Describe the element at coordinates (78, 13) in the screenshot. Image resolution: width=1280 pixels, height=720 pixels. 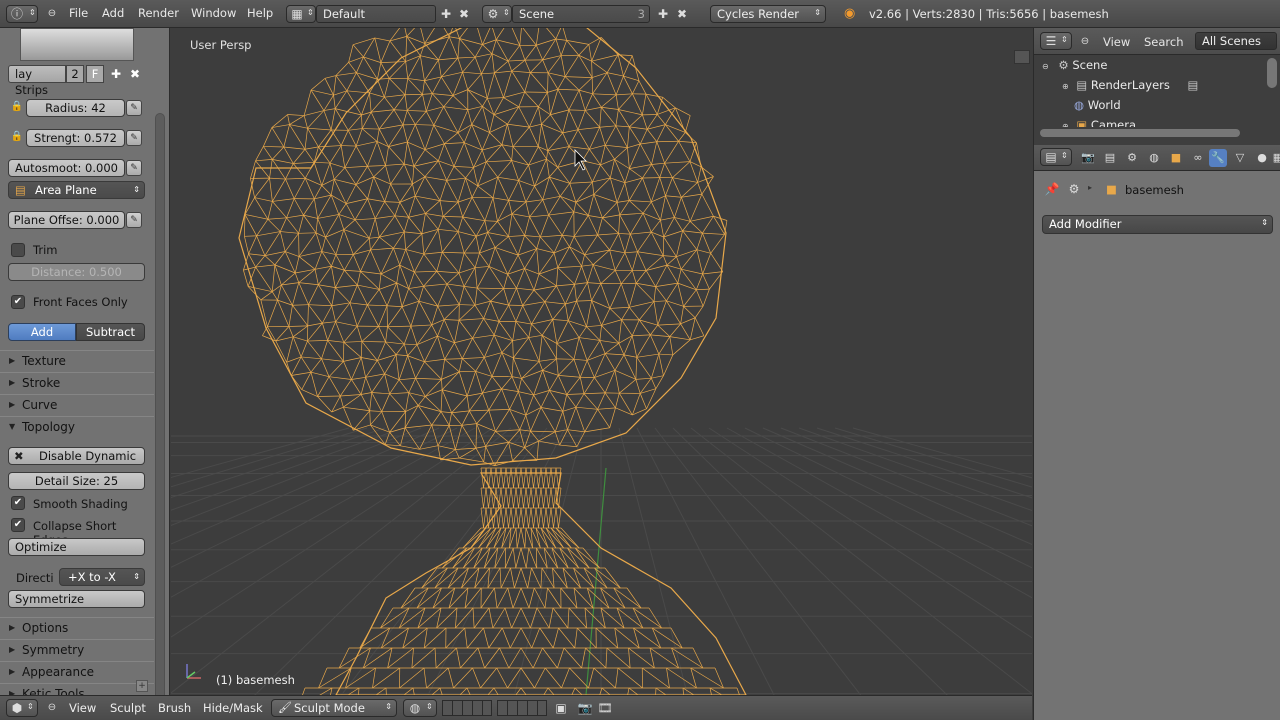
I see `menu-file: File` at that location.